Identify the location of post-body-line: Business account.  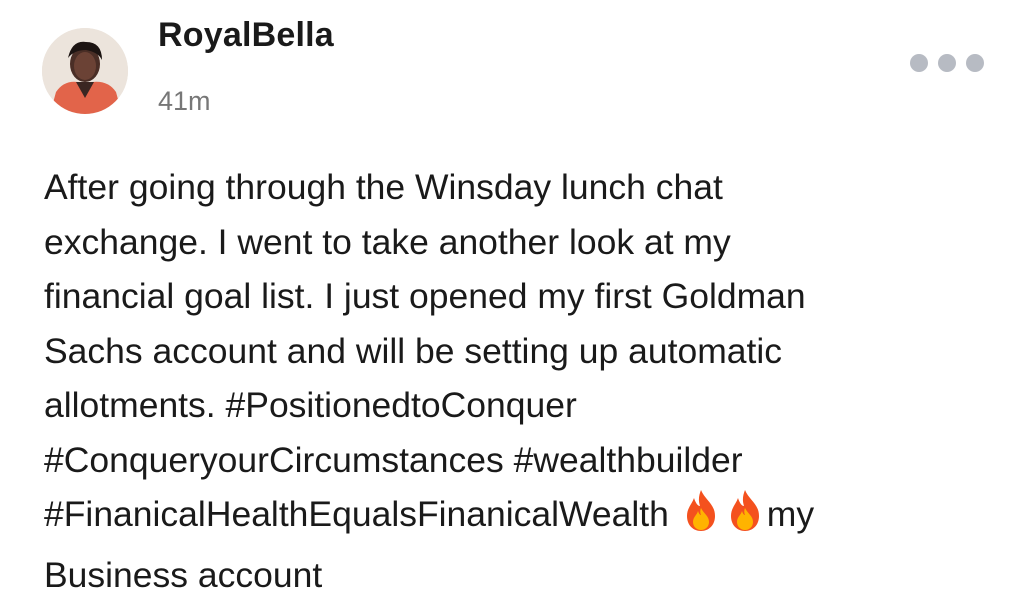
(183, 574).